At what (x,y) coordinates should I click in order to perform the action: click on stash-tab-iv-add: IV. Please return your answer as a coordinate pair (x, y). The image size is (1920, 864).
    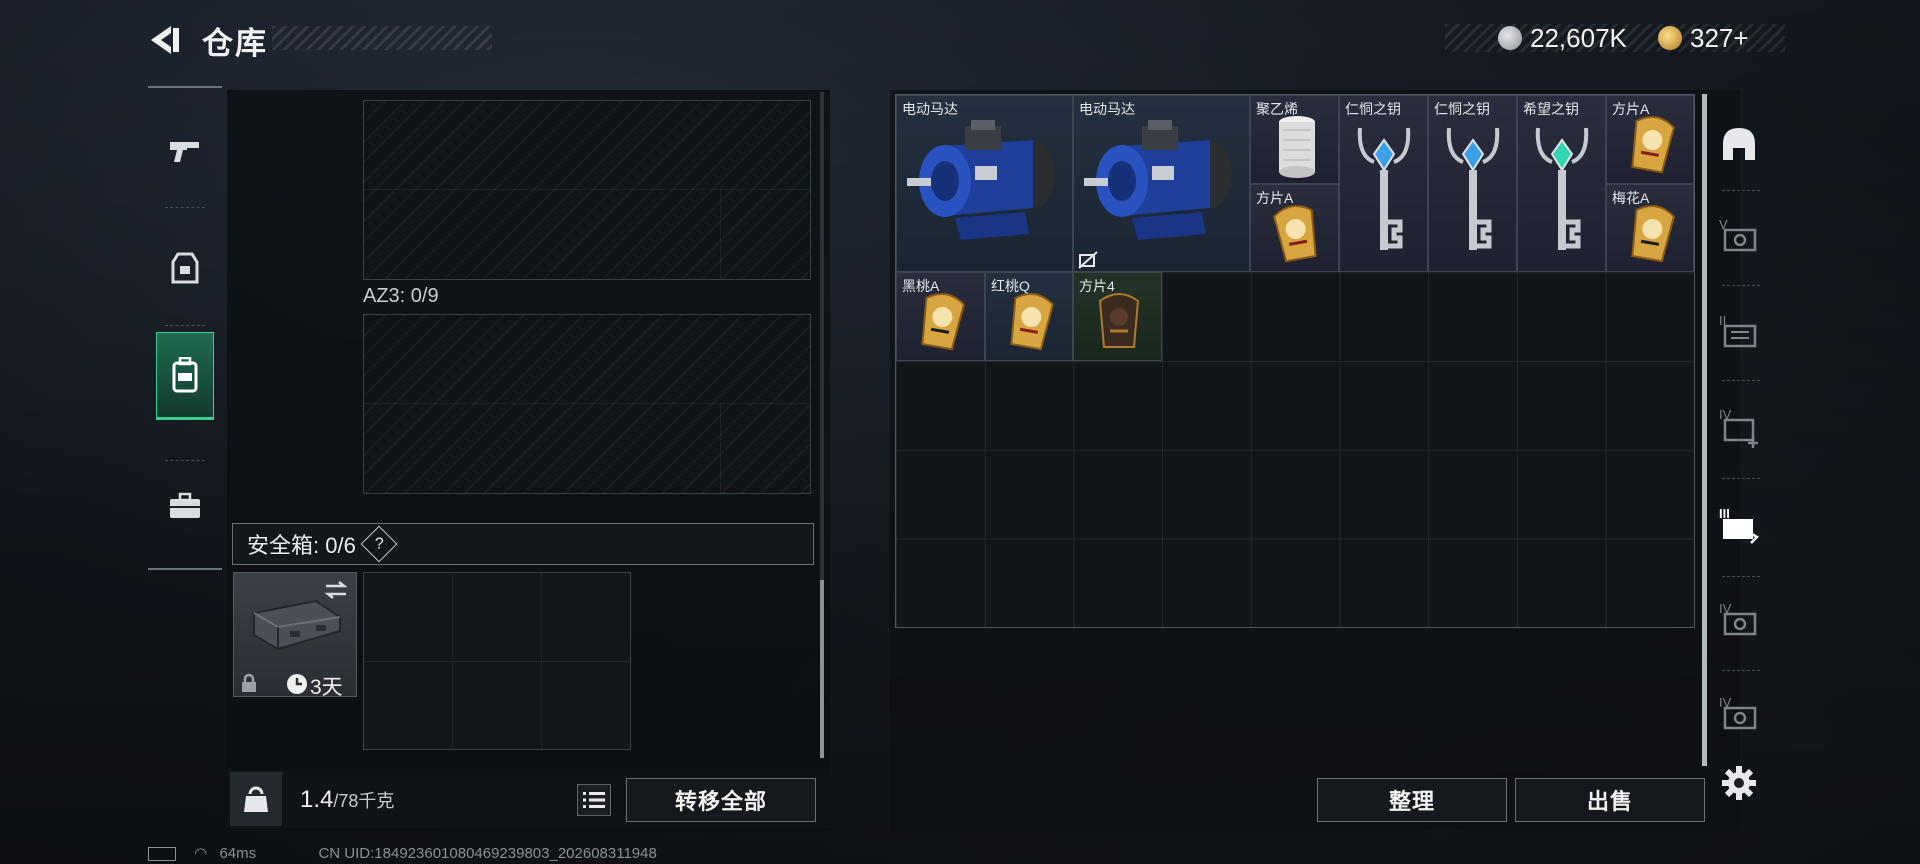
    Looking at the image, I should click on (1739, 428).